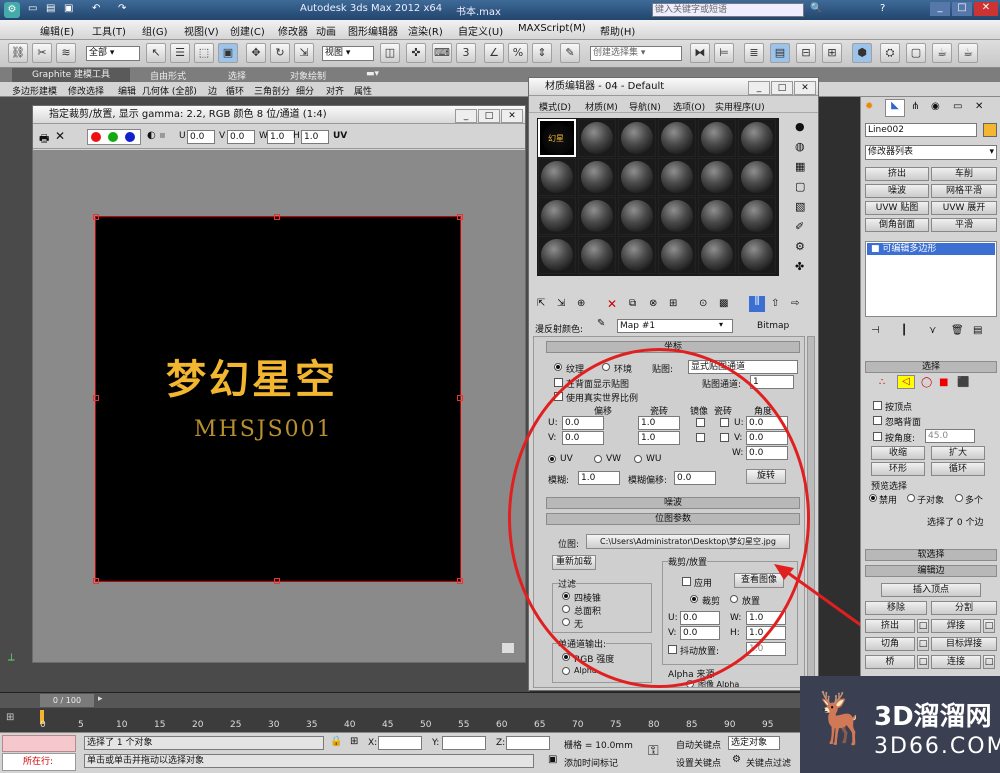  I want to click on maxscript-listener, so click(39, 743).